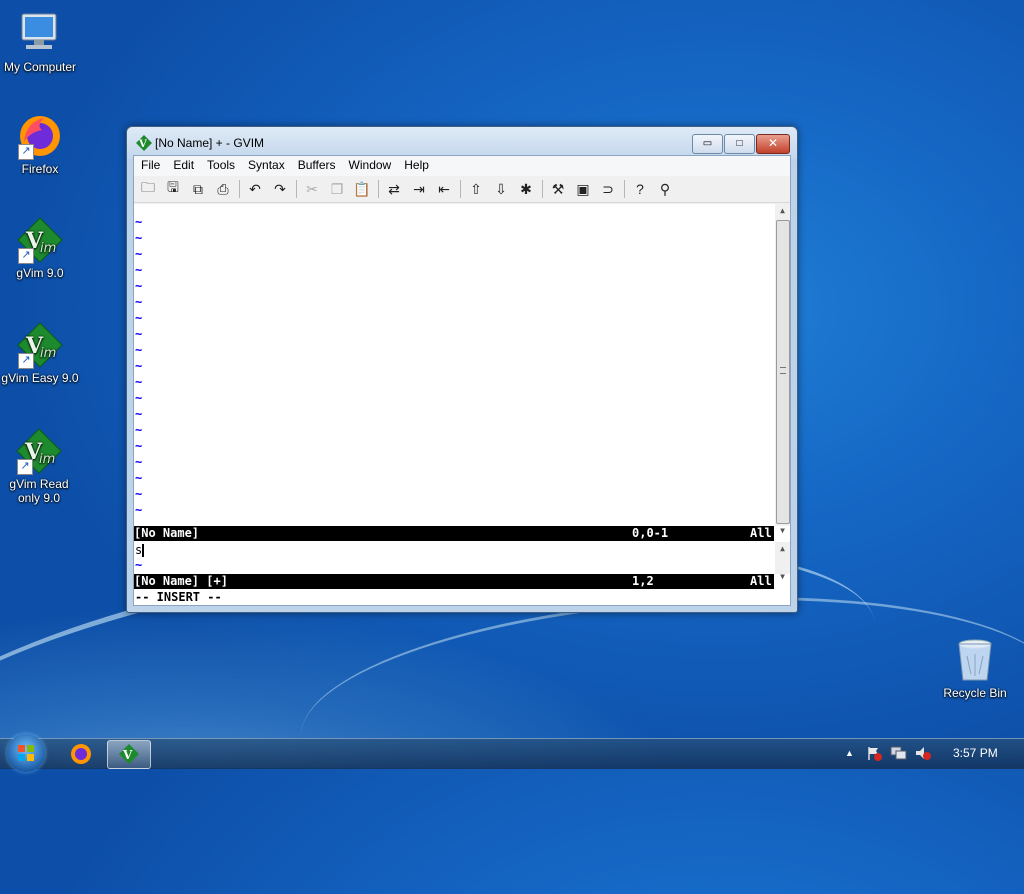 This screenshot has width=1024, height=894. Describe the element at coordinates (150, 166) in the screenshot. I see `menu-file: File` at that location.